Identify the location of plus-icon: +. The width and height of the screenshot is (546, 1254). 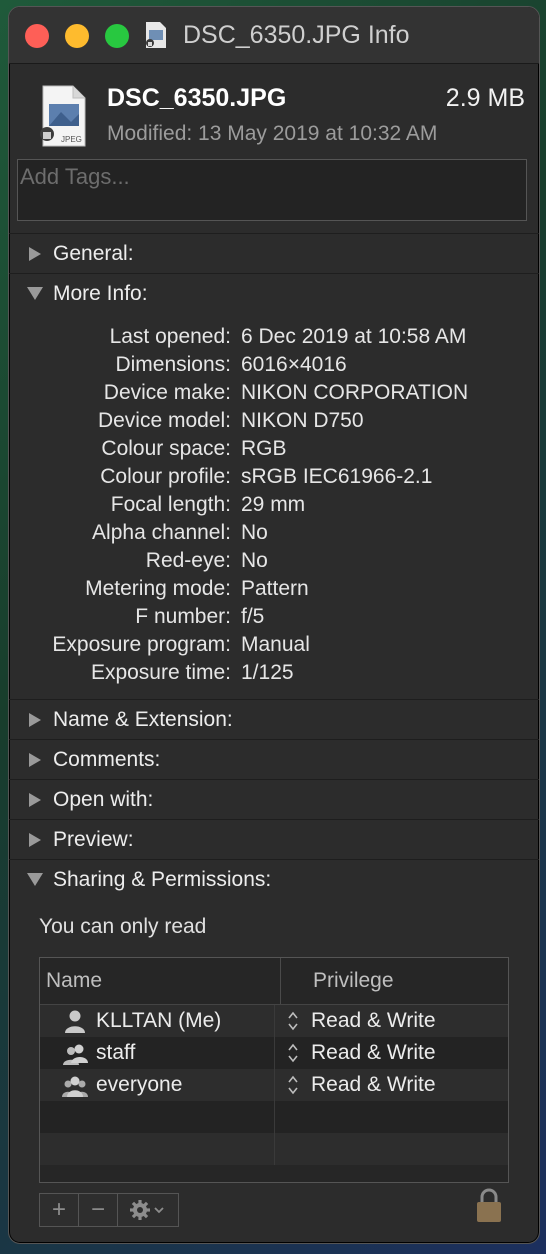
(58, 1209).